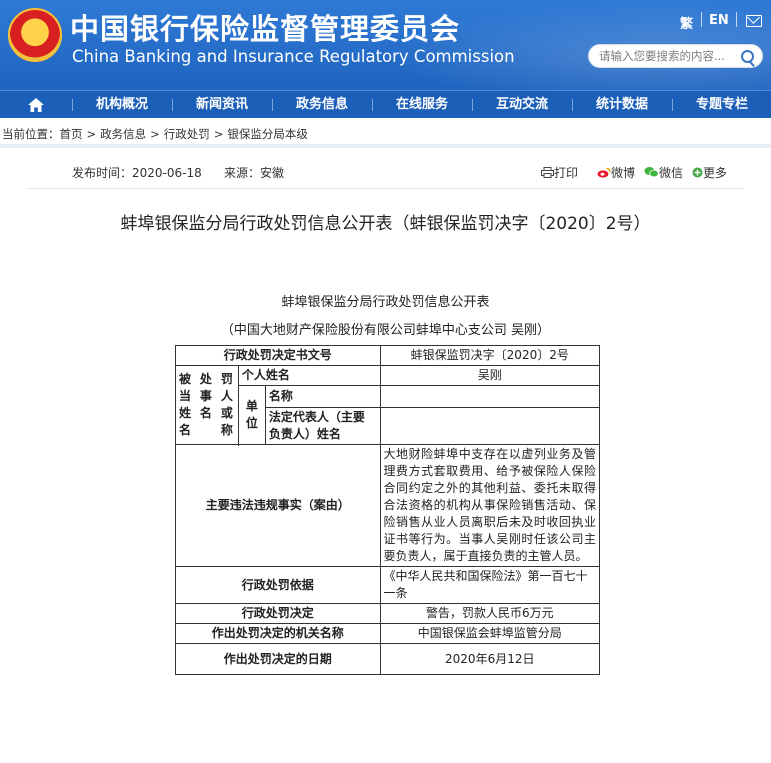 The image size is (771, 763). What do you see at coordinates (278, 355) in the screenshot?
I see `doc-number-label: 行政处罚决定书文号` at bounding box center [278, 355].